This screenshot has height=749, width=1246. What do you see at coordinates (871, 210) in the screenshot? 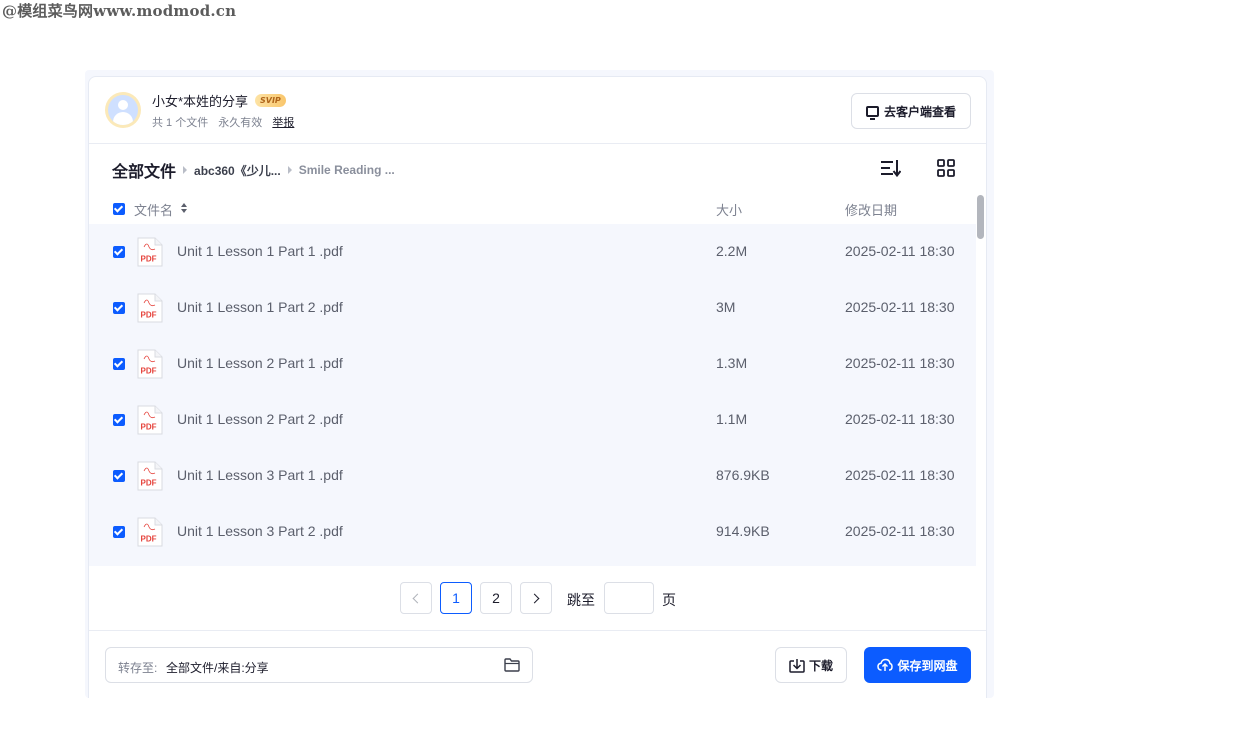
I see `column-header-date: 修改日期` at bounding box center [871, 210].